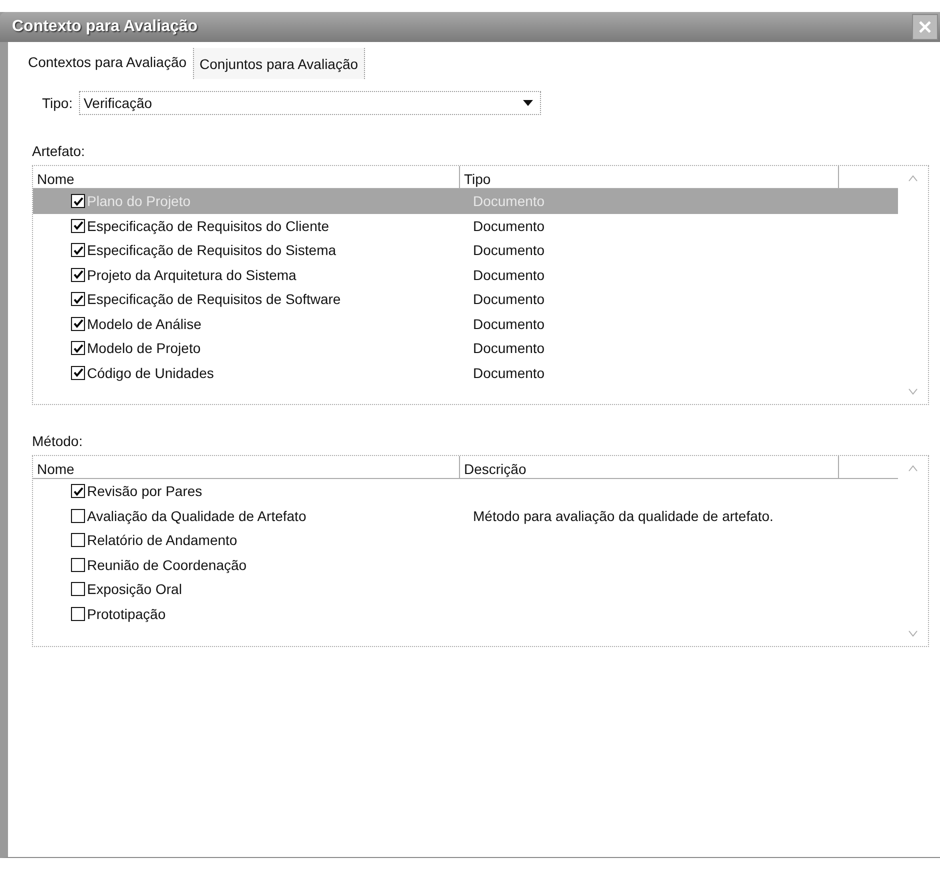 This screenshot has height=870, width=940. What do you see at coordinates (57, 103) in the screenshot?
I see `tipo-label: Tipo:` at bounding box center [57, 103].